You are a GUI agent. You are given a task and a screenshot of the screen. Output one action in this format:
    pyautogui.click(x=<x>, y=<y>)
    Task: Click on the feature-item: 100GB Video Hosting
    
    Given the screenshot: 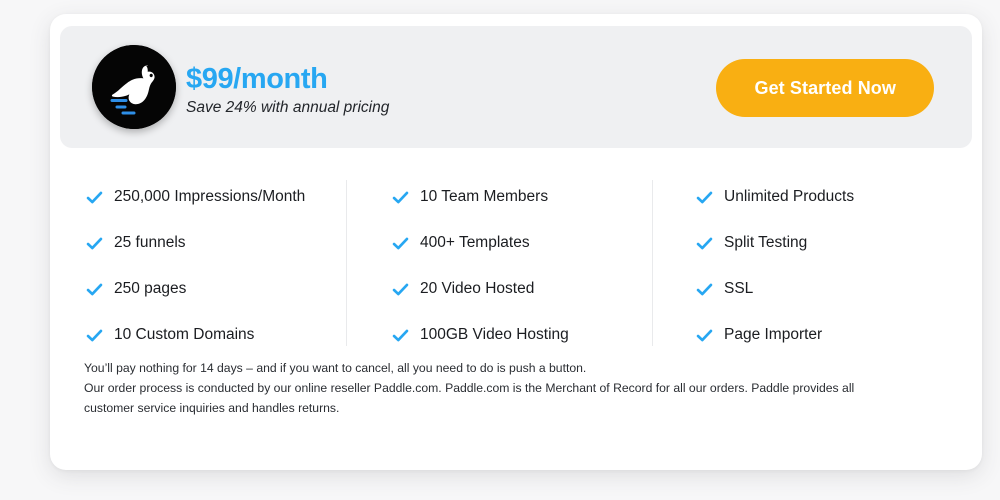 What is the action you would take?
    pyautogui.click(x=522, y=335)
    